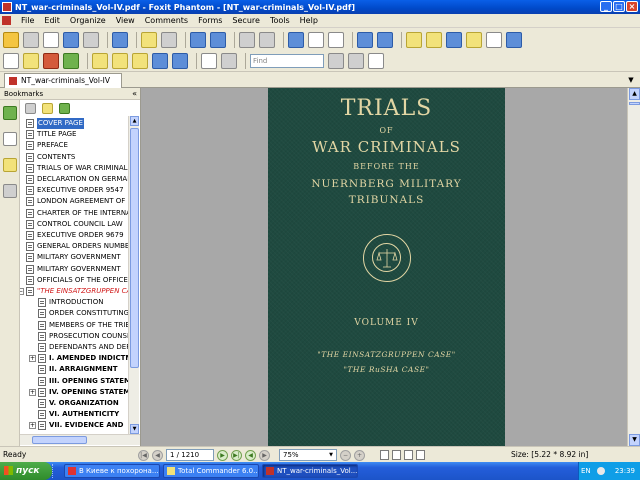  What do you see at coordinates (160, 60) in the screenshot?
I see `typewriter-icon` at bounding box center [160, 60].